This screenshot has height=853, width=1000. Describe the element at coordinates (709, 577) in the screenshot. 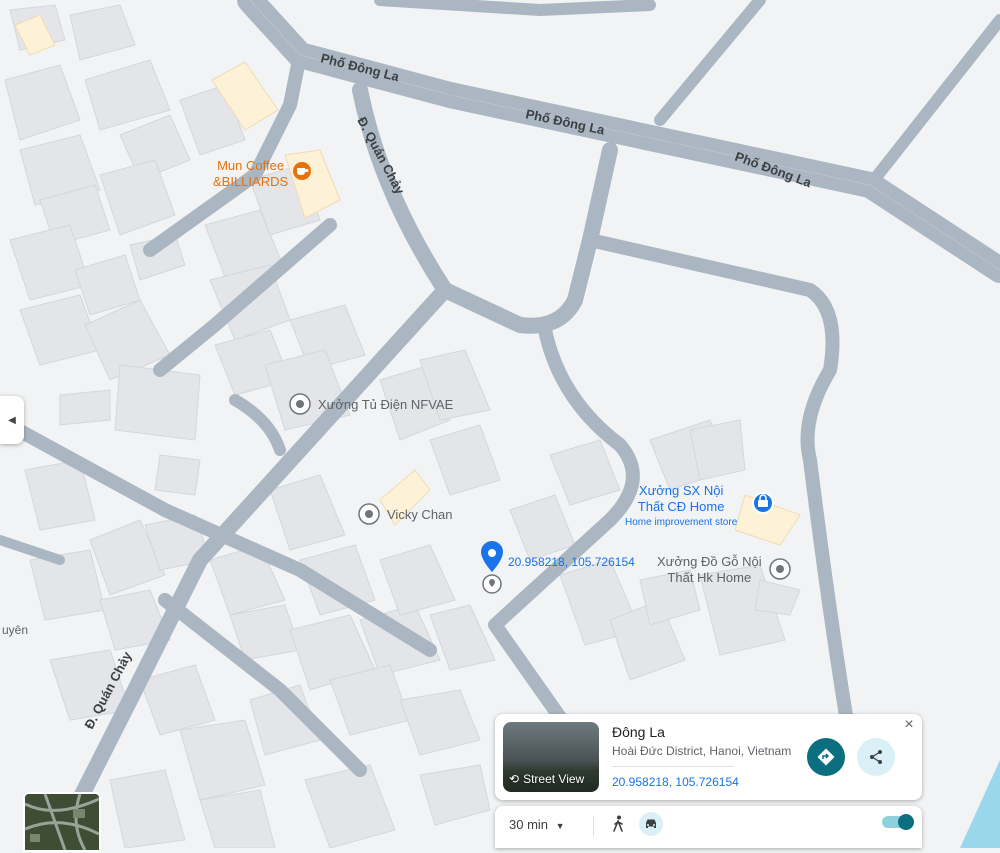

I see `poi-hk-home-line2: Thất Hk Home` at that location.